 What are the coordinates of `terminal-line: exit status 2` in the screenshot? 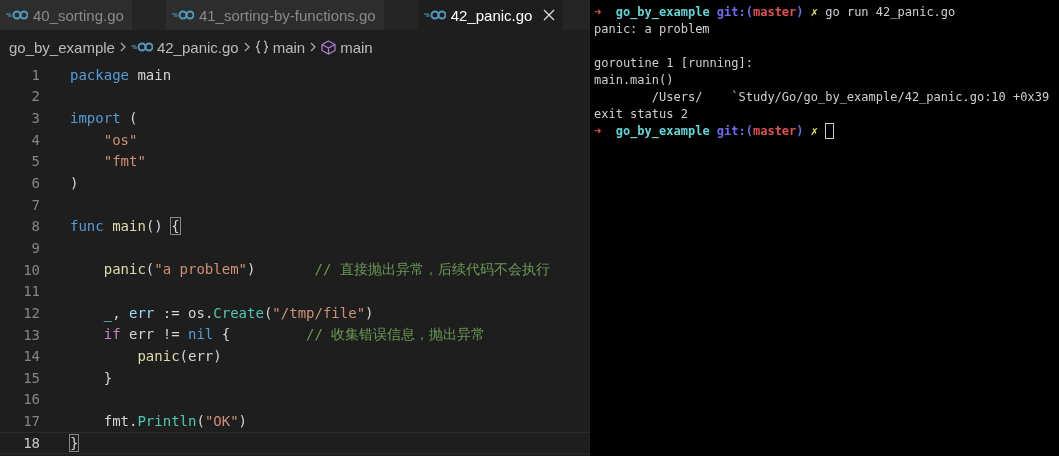 It's located at (641, 113).